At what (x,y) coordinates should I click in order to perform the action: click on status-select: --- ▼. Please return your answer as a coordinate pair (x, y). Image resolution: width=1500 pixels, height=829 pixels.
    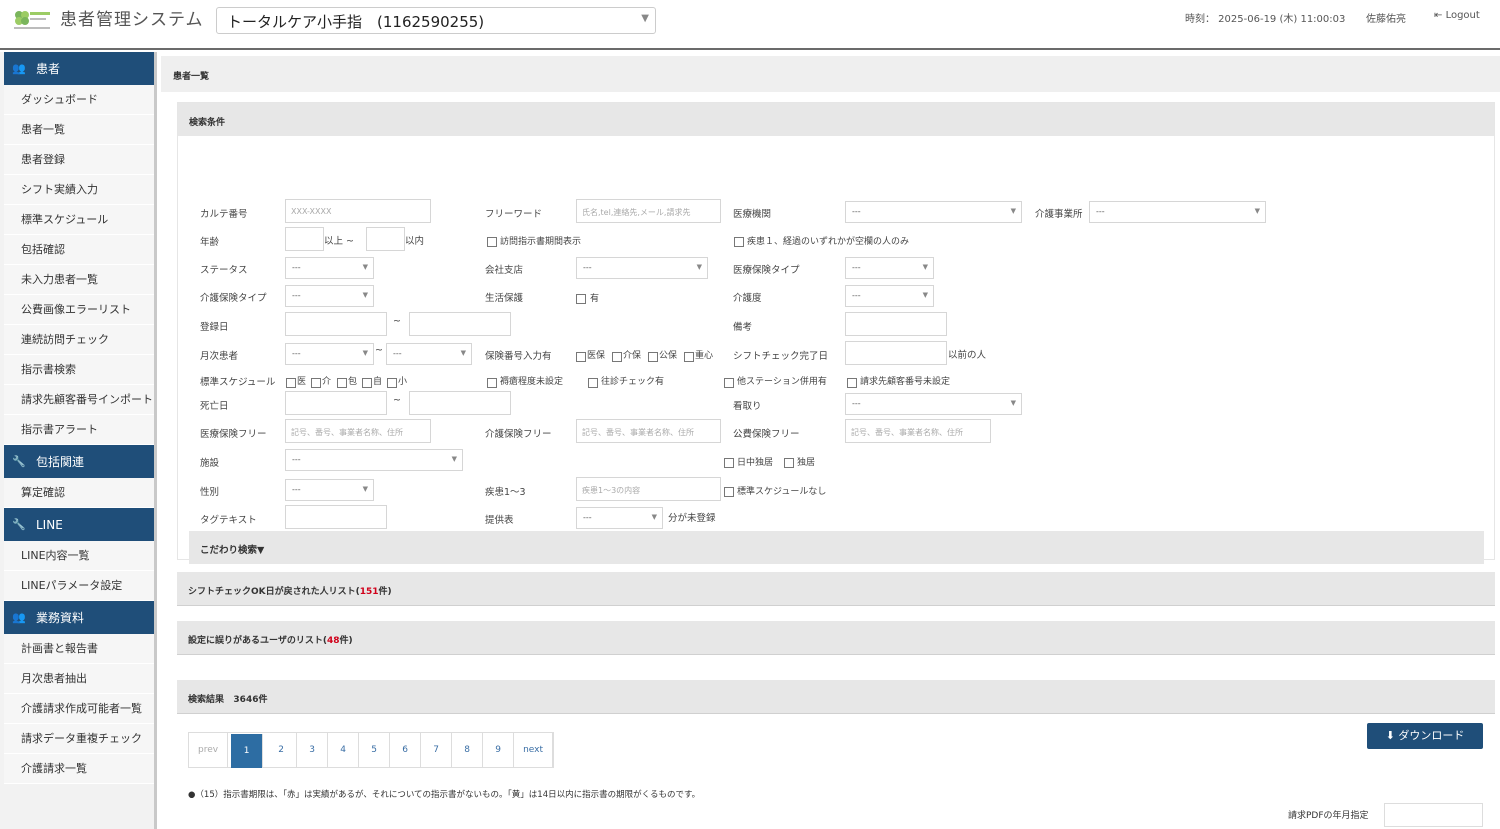
    Looking at the image, I should click on (329, 268).